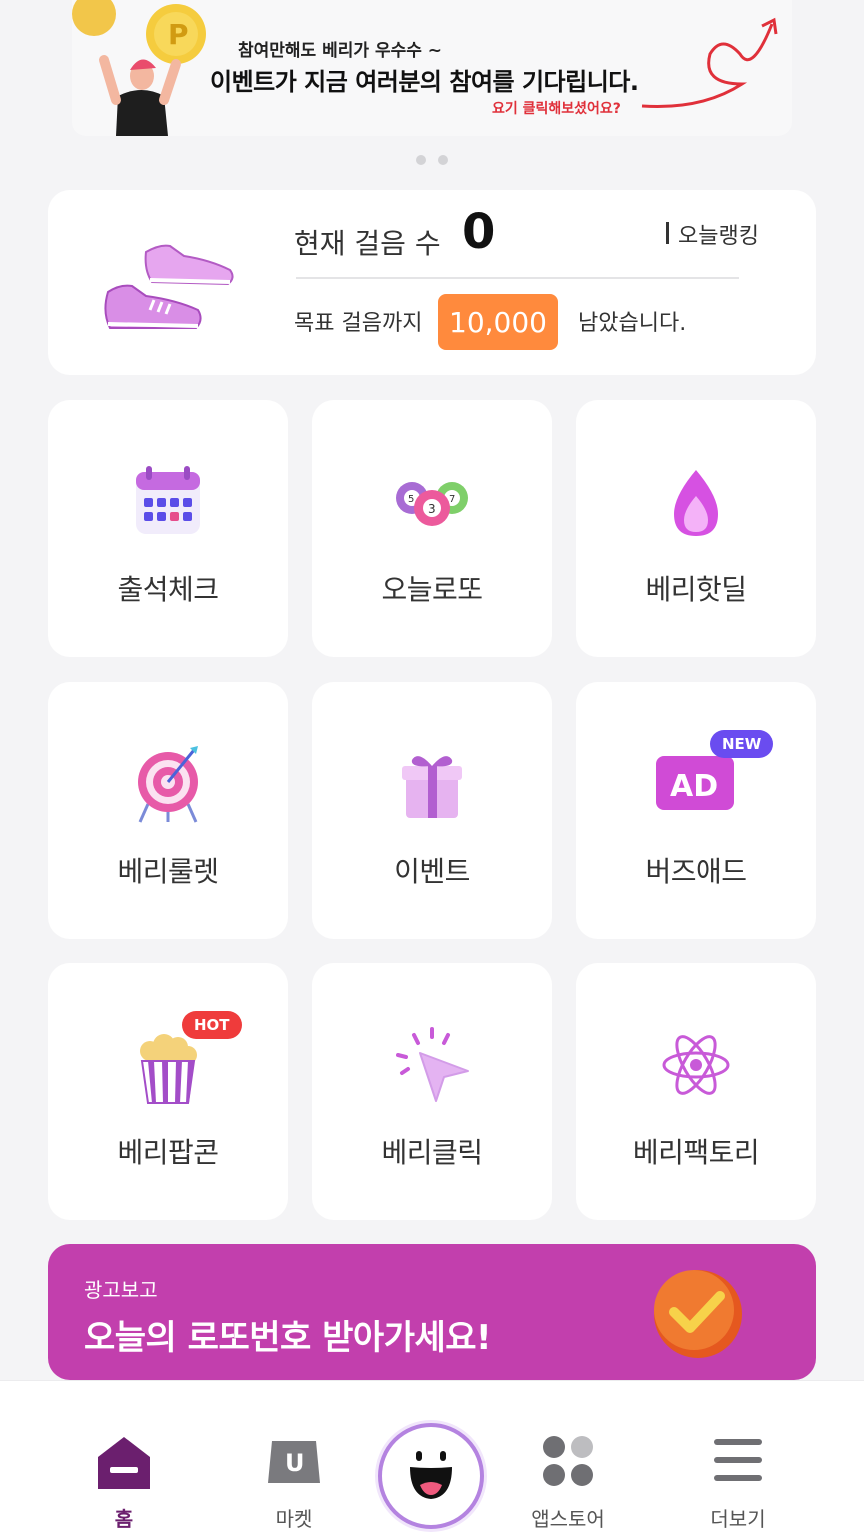  I want to click on flame-icon, so click(696, 503).